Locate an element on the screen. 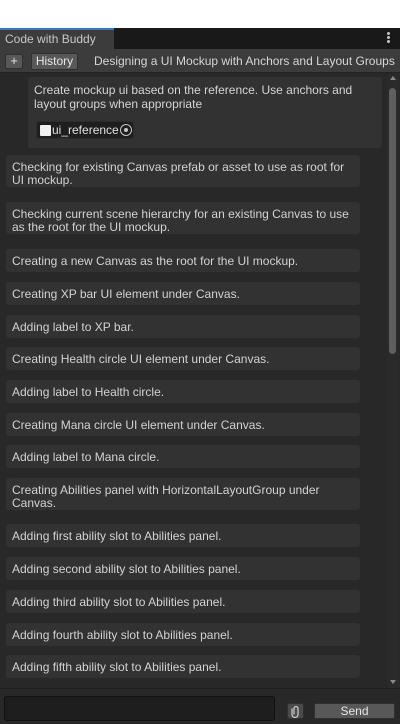  chat-footer: Send is located at coordinates (200, 706).